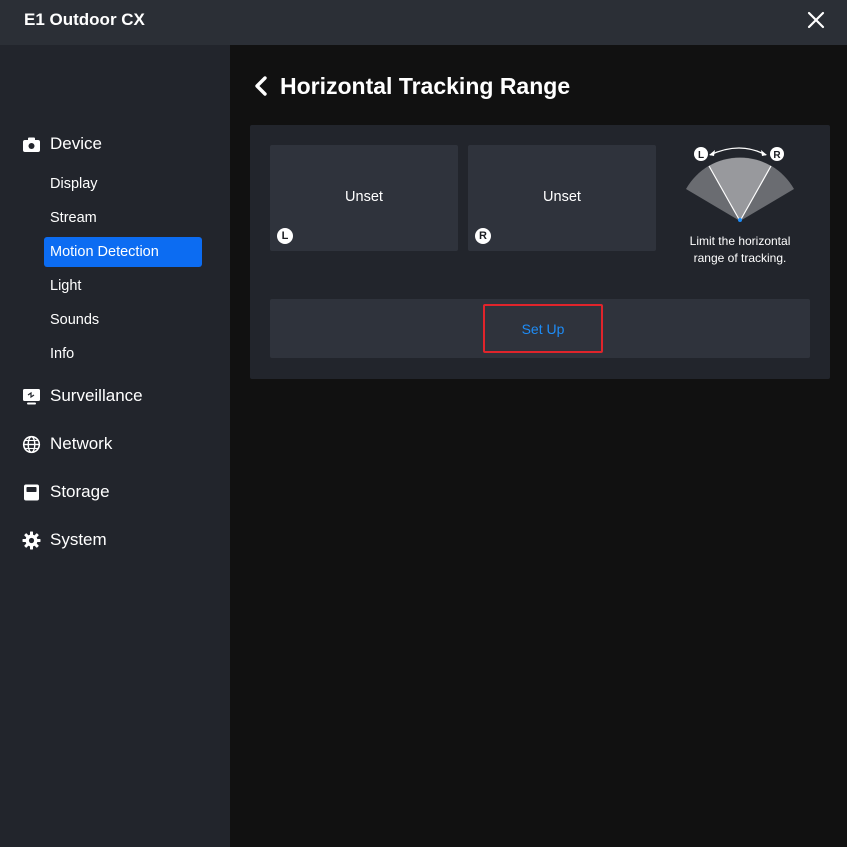 Image resolution: width=847 pixels, height=847 pixels. I want to click on sidebar-item-motion-detection: Motion Detection, so click(123, 252).